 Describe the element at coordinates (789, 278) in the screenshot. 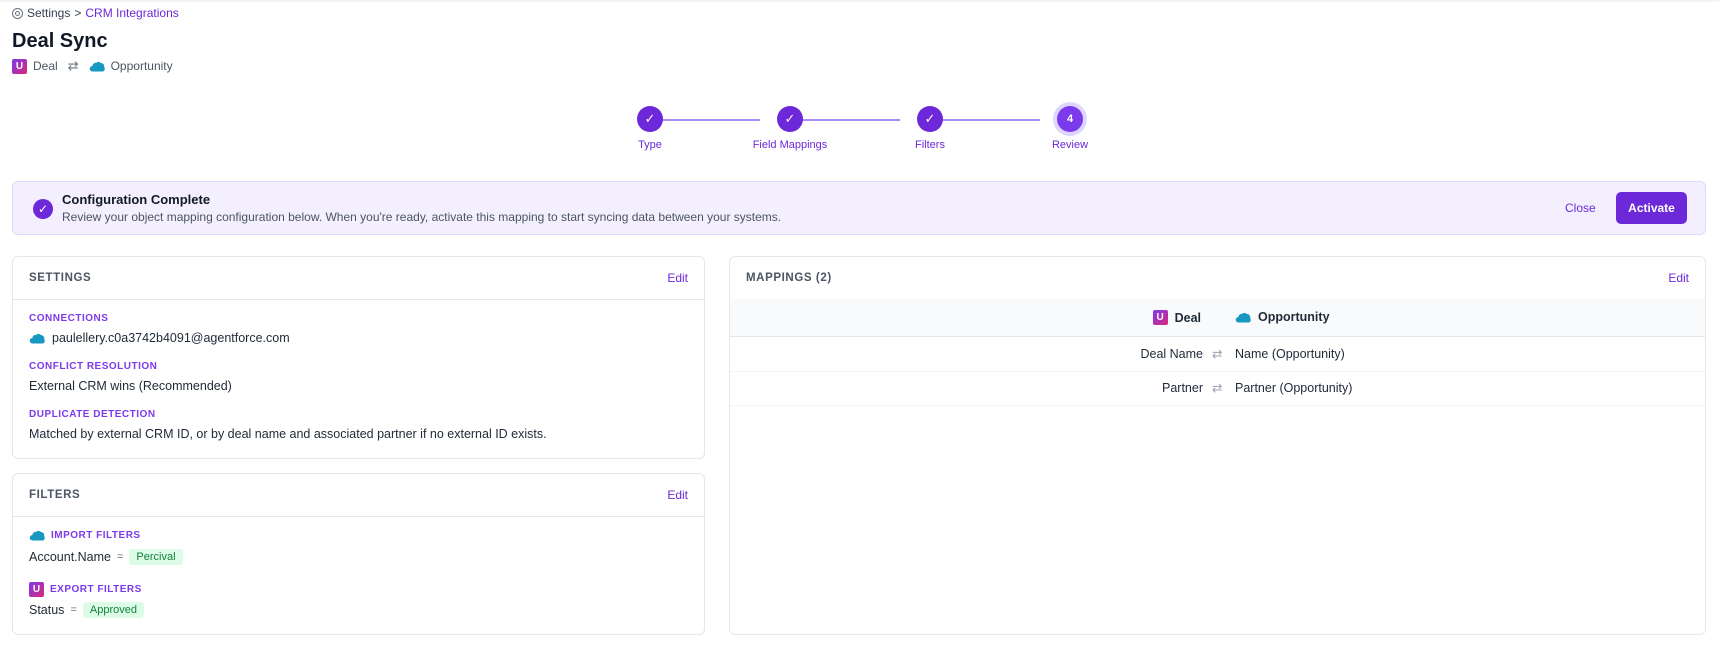

I see `mappings-title: MAPPINGS (2)` at that location.